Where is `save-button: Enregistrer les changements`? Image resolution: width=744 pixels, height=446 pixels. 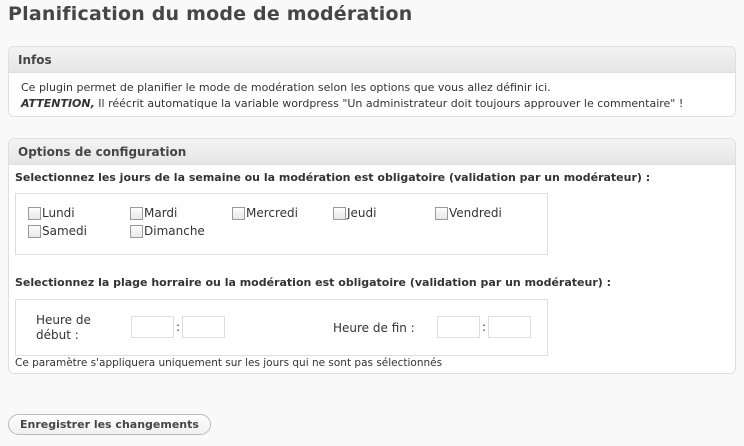 save-button: Enregistrer les changements is located at coordinates (109, 424).